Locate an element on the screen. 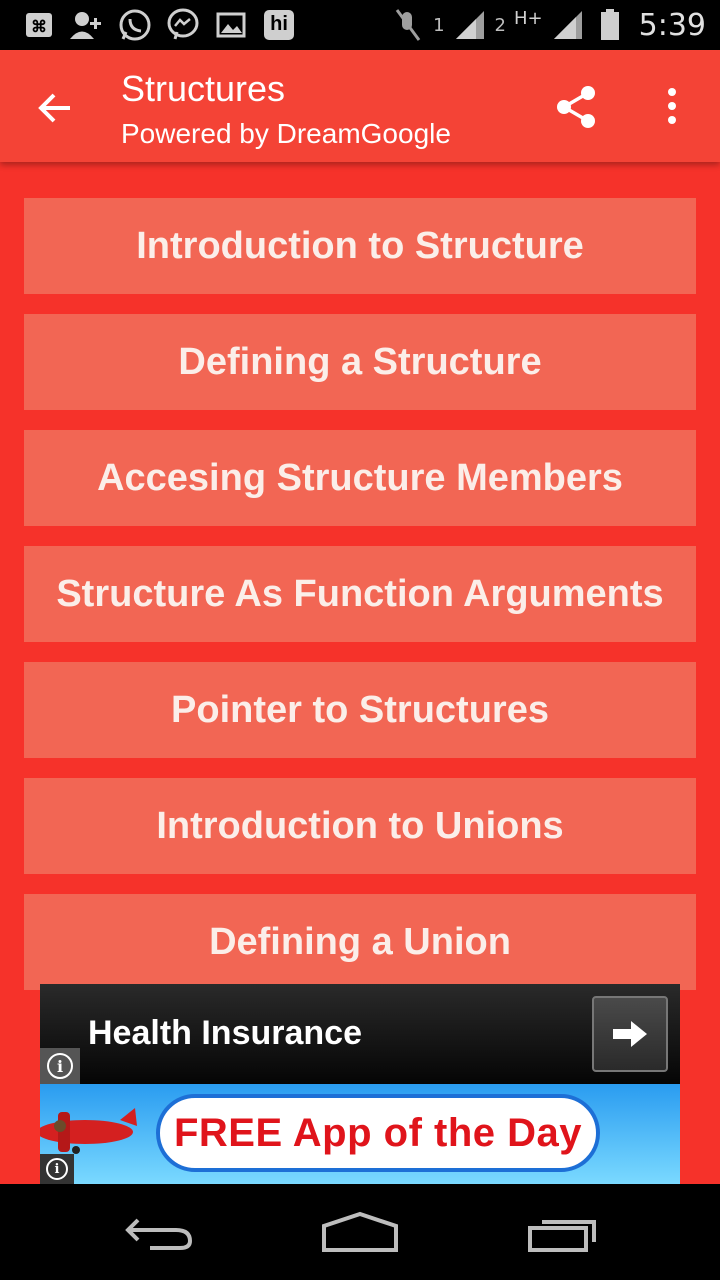 The height and width of the screenshot is (1280, 720). signal-strength-icon is located at coordinates (470, 25).